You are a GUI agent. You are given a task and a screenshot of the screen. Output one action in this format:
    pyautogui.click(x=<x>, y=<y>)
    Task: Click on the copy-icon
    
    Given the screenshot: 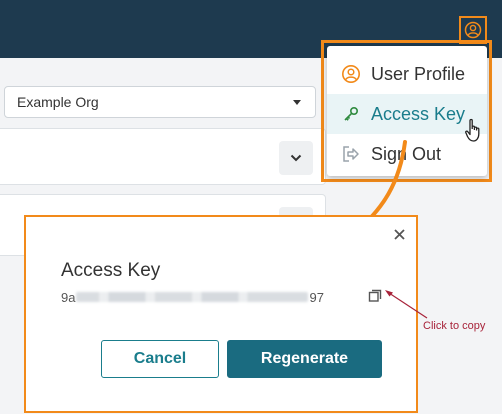 What is the action you would take?
    pyautogui.click(x=375, y=296)
    